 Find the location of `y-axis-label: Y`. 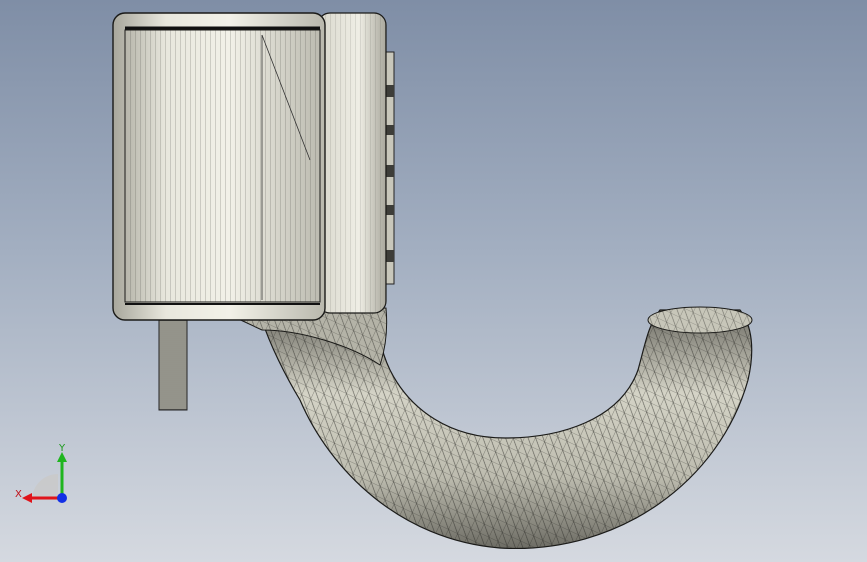

y-axis-label: Y is located at coordinates (62, 448).